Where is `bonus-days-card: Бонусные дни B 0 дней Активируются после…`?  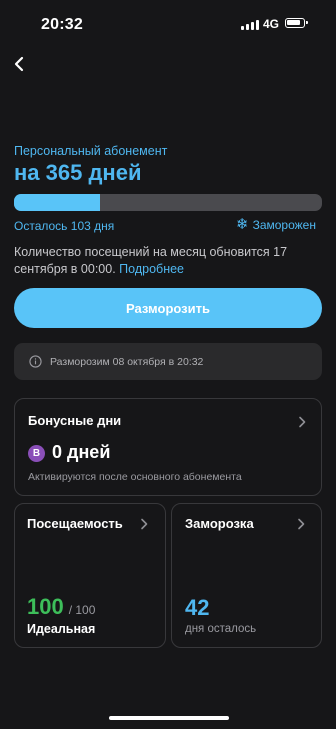 bonus-days-card: Бонусные дни B 0 дней Активируются после… is located at coordinates (168, 447).